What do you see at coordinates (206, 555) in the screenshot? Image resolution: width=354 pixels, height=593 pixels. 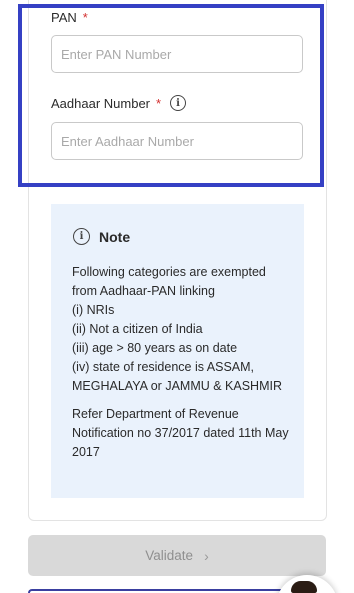 I see `chevron-right-icon: ›` at bounding box center [206, 555].